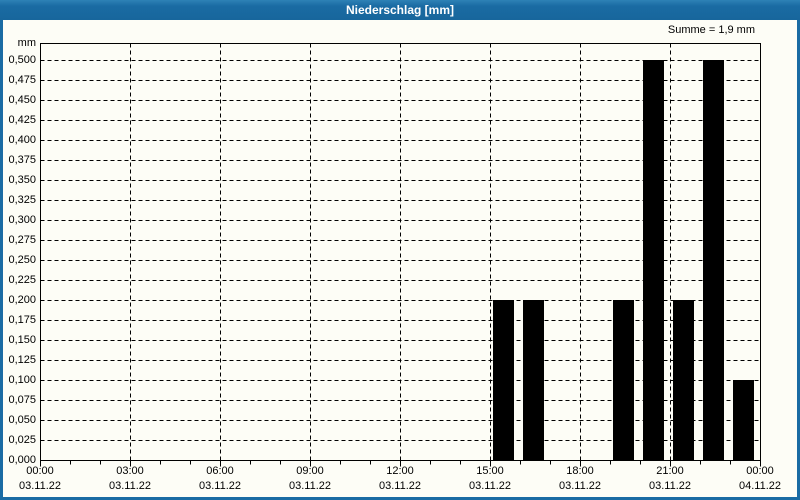 The height and width of the screenshot is (500, 800). I want to click on x-tick-time-label: 21:00, so click(670, 471).